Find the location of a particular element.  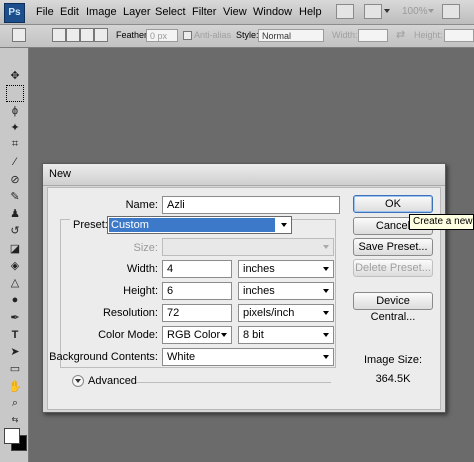

resolution-unit-select: pixels/inch is located at coordinates (286, 313).